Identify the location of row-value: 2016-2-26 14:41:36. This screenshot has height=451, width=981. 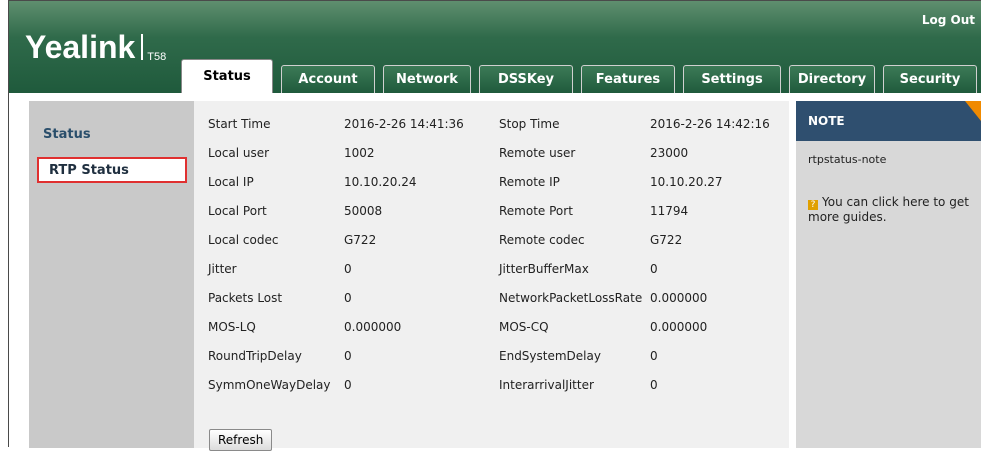
(404, 124).